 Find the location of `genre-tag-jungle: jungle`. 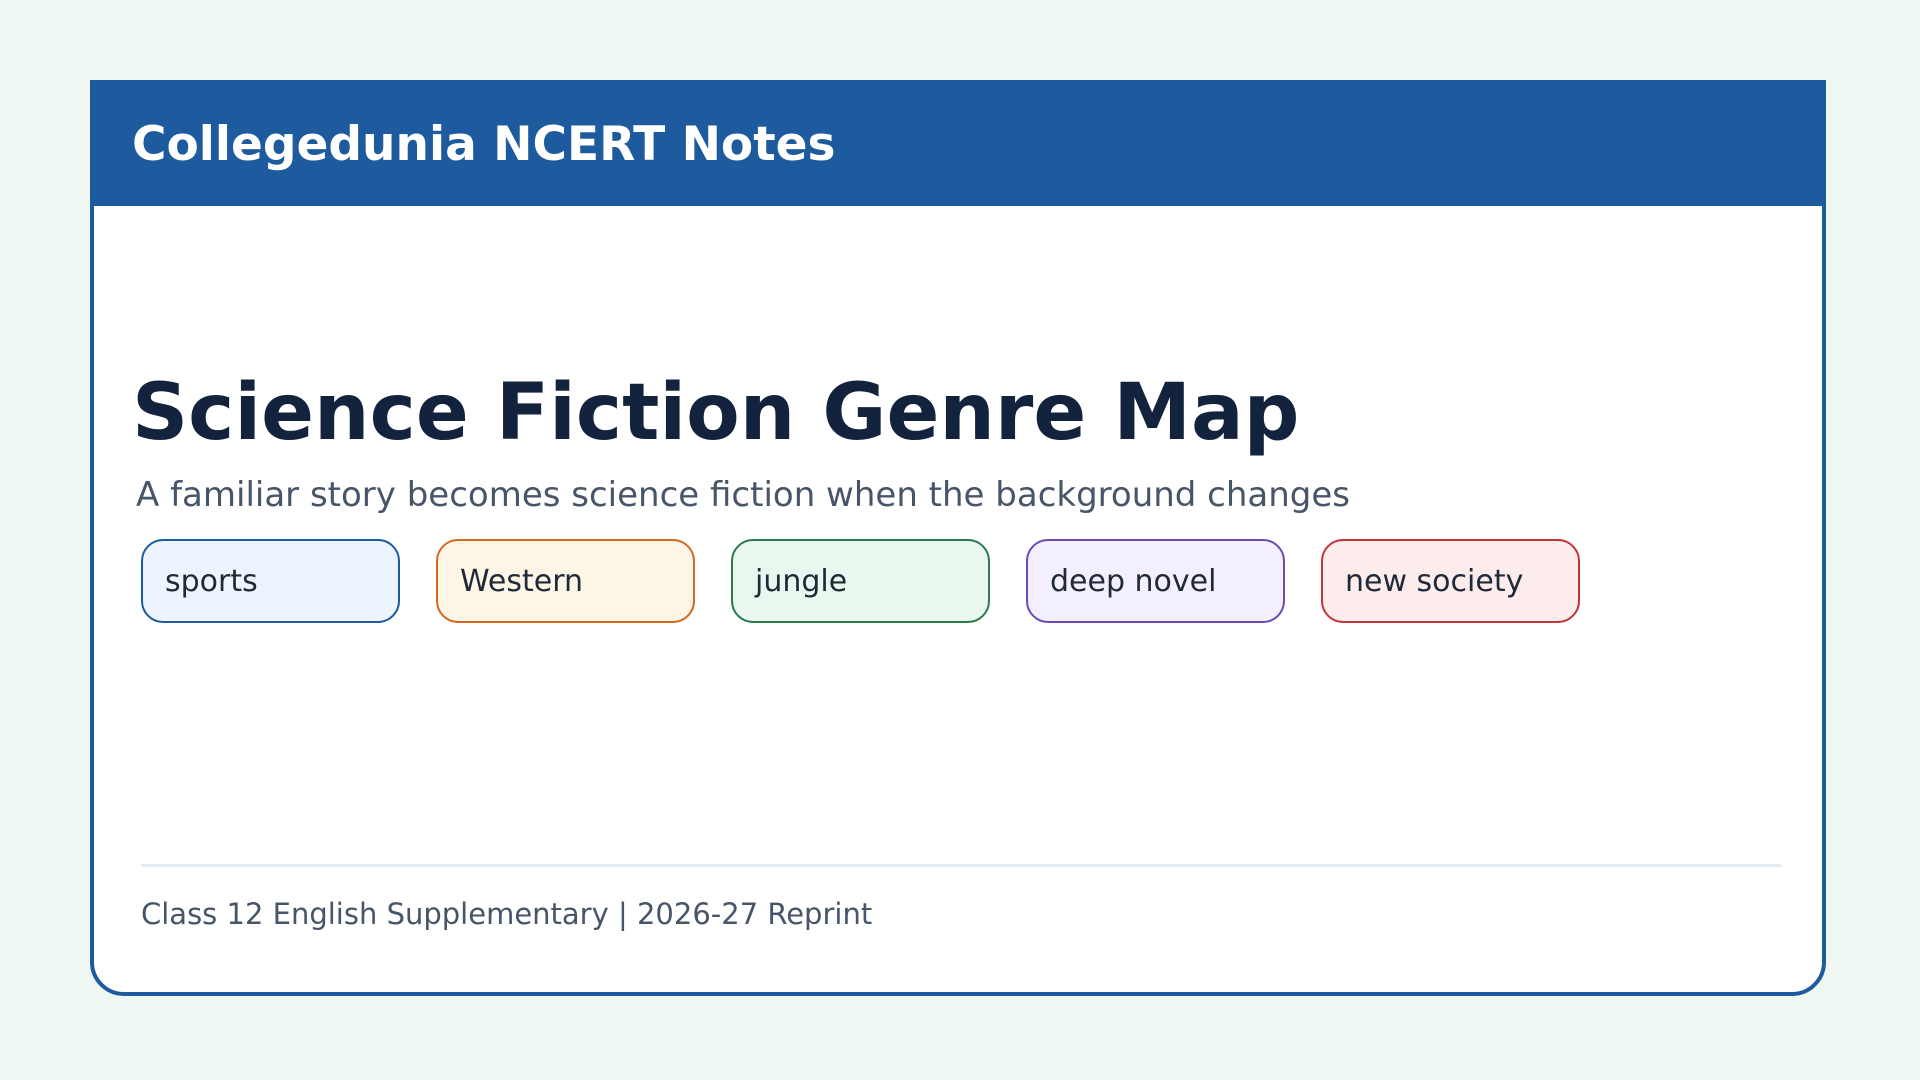

genre-tag-jungle: jungle is located at coordinates (860, 581).